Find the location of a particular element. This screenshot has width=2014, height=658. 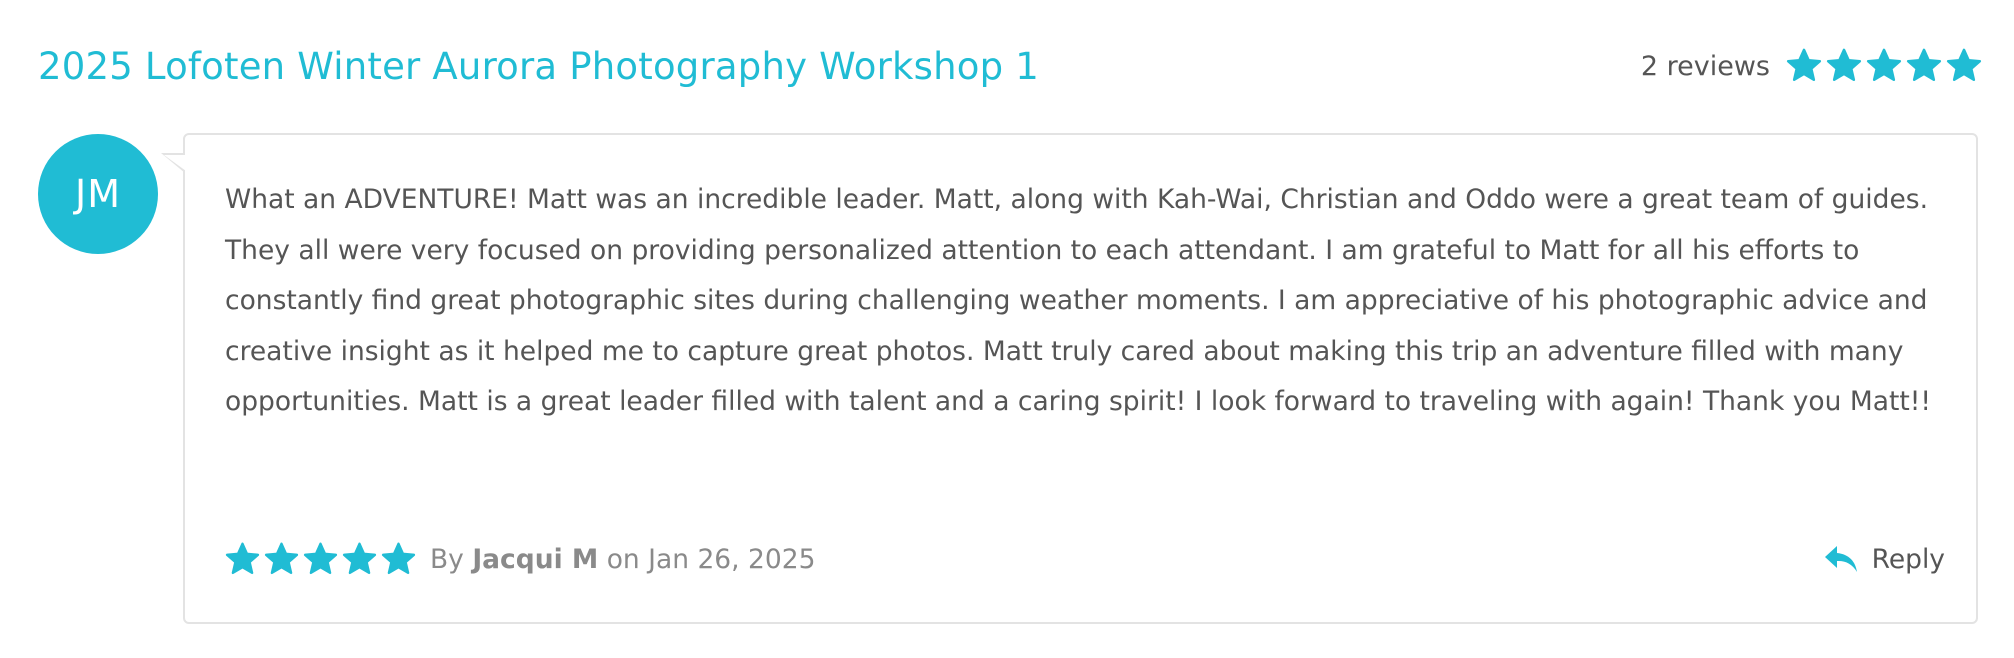

reply-arrow-icon is located at coordinates (1841, 559).